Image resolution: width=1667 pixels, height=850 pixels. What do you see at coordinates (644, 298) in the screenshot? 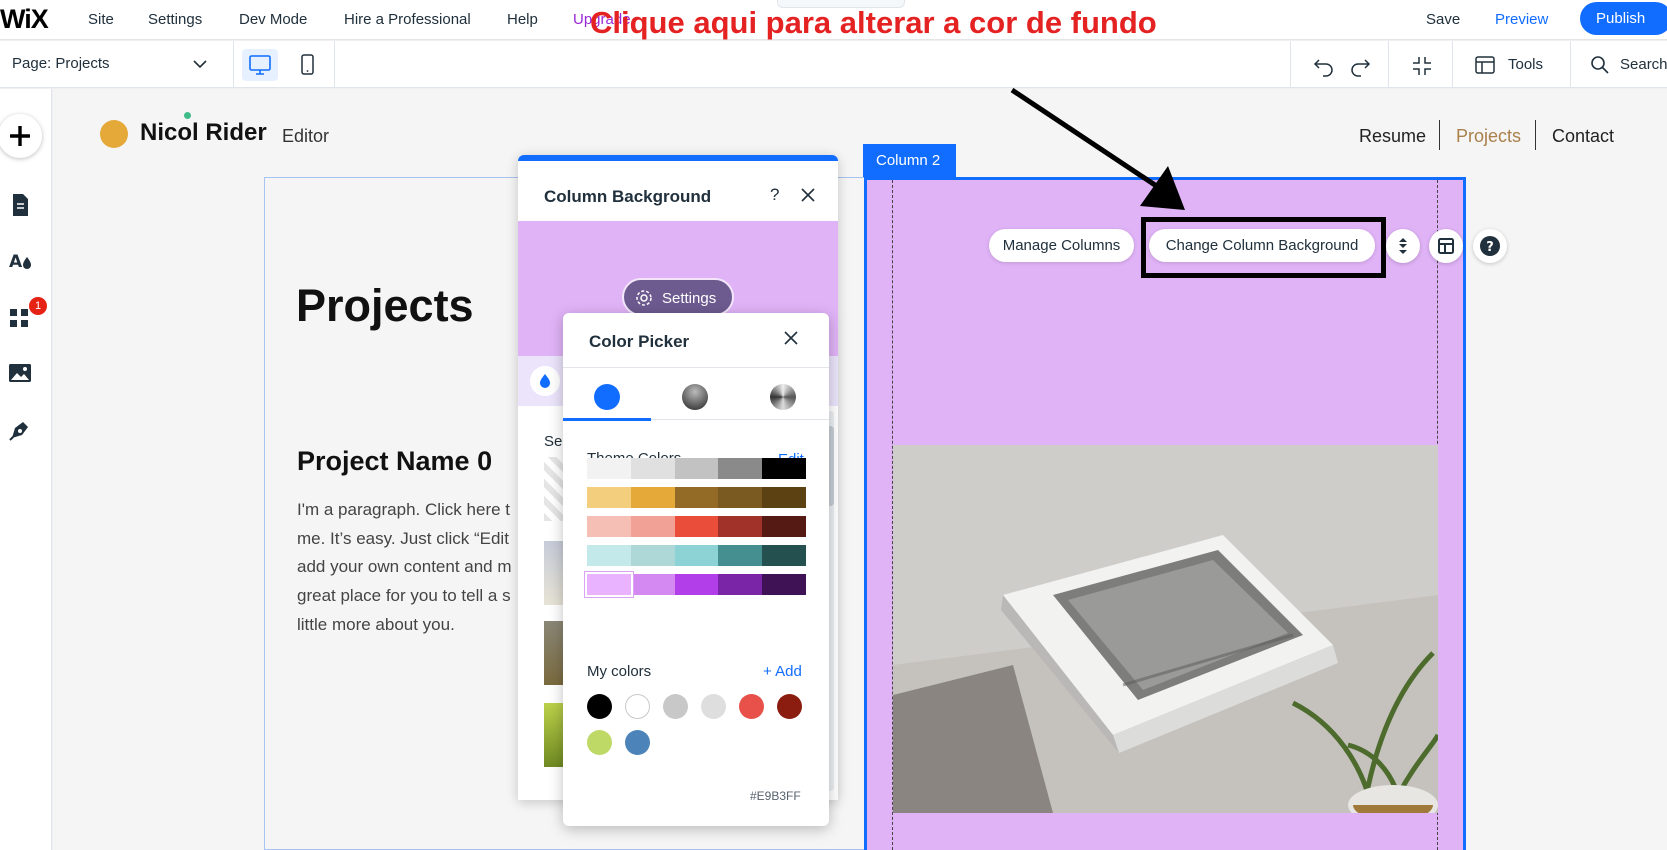
I see `gear-icon` at bounding box center [644, 298].